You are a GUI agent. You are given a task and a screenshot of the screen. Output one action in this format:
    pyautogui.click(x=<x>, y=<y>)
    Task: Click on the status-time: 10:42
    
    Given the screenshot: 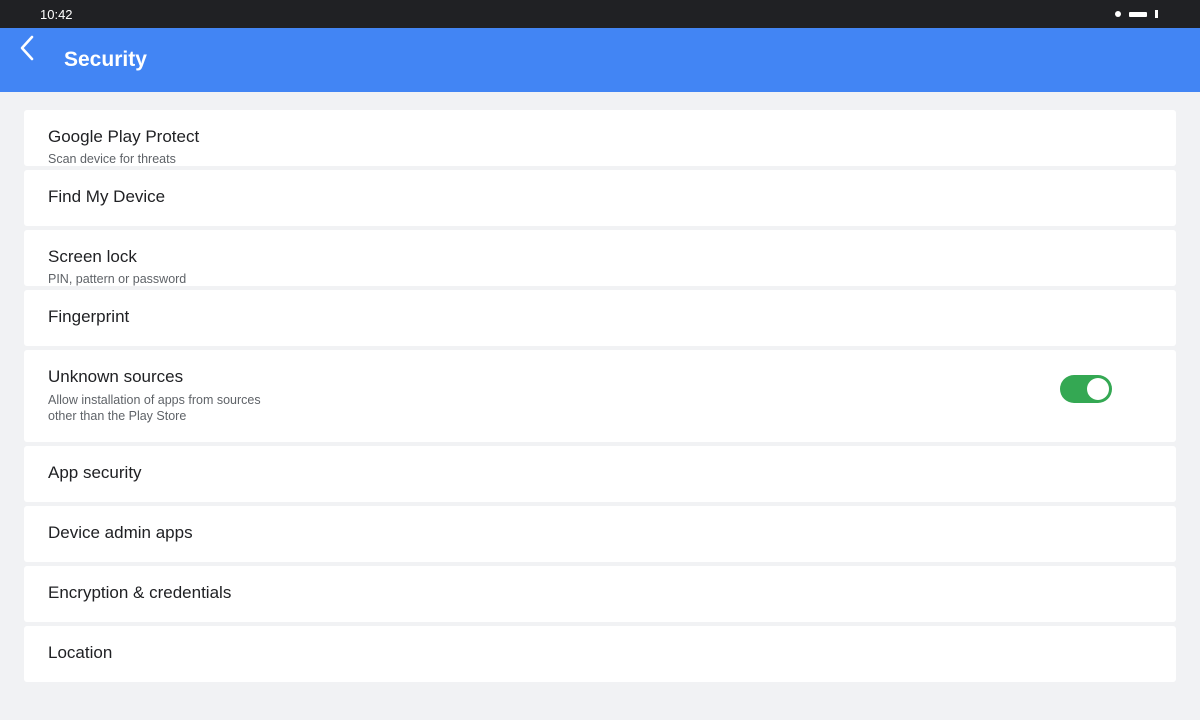 What is the action you would take?
    pyautogui.click(x=56, y=14)
    